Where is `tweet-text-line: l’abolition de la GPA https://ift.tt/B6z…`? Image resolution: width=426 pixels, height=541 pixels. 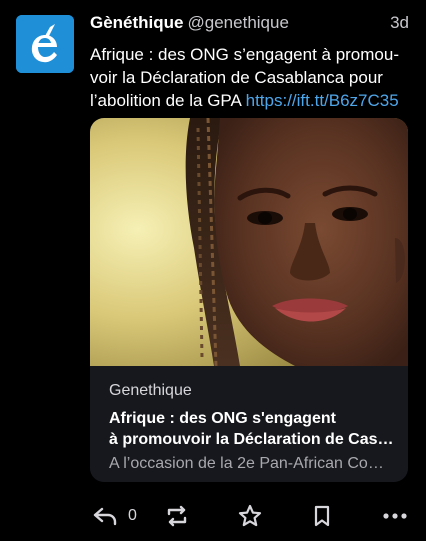
tweet-text-line: l’abolition de la GPA https://ift.tt/B6z… is located at coordinates (250, 100).